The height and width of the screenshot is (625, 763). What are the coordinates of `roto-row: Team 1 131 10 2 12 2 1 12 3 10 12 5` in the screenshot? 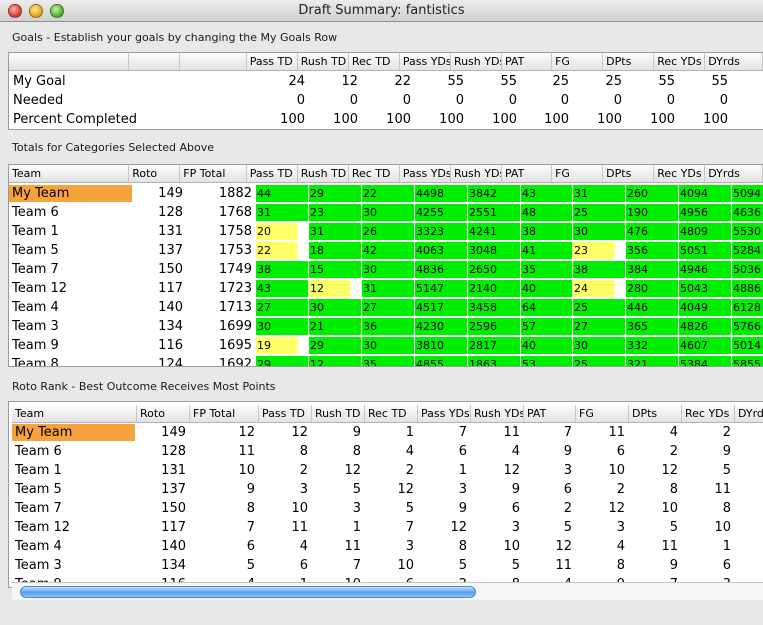 It's located at (387, 470).